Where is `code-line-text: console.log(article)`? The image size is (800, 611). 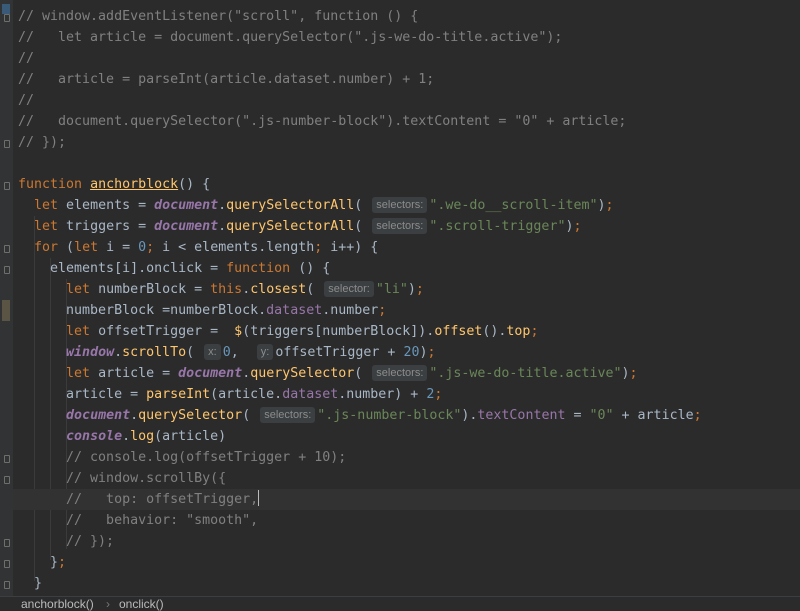
code-line-text: console.log(article) is located at coordinates (122, 436).